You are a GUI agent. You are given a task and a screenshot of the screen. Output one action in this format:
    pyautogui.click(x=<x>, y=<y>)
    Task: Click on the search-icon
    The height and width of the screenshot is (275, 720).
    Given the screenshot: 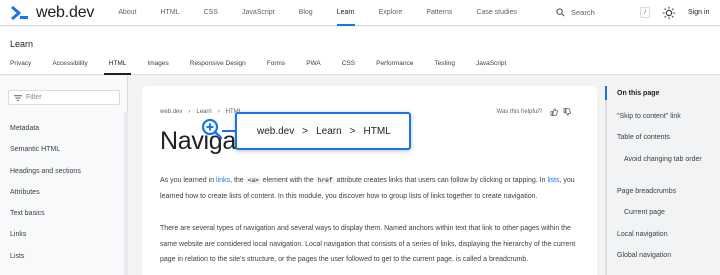 What is the action you would take?
    pyautogui.click(x=560, y=12)
    